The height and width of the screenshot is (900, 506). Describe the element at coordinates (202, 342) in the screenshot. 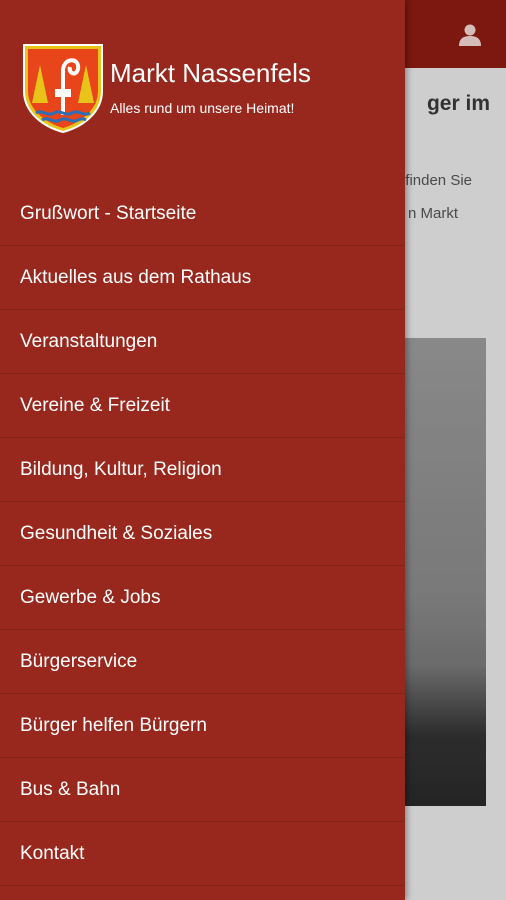

I see `menu-item-veranstaltungen: Veranstaltungen` at that location.